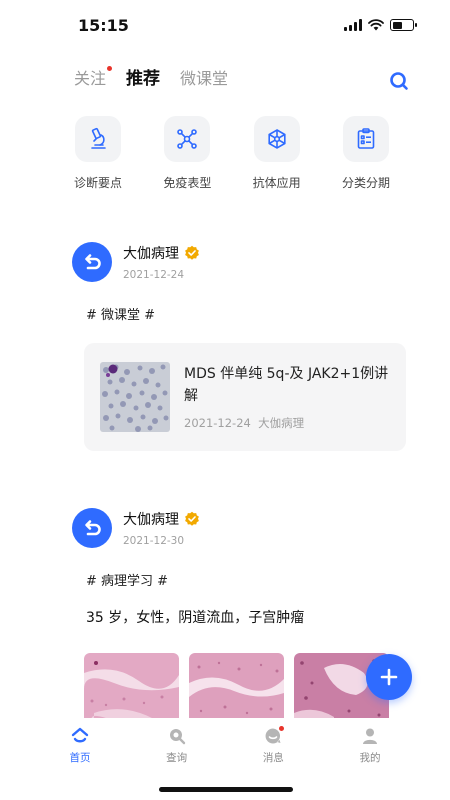 This screenshot has width=450, height=800. I want to click on nav-home: 首页, so click(80, 759).